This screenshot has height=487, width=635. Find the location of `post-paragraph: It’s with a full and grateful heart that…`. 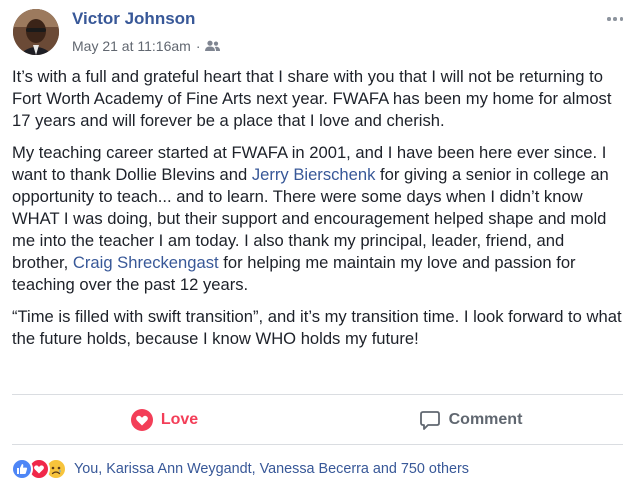

post-paragraph: It’s with a full and grateful heart that… is located at coordinates (312, 98).